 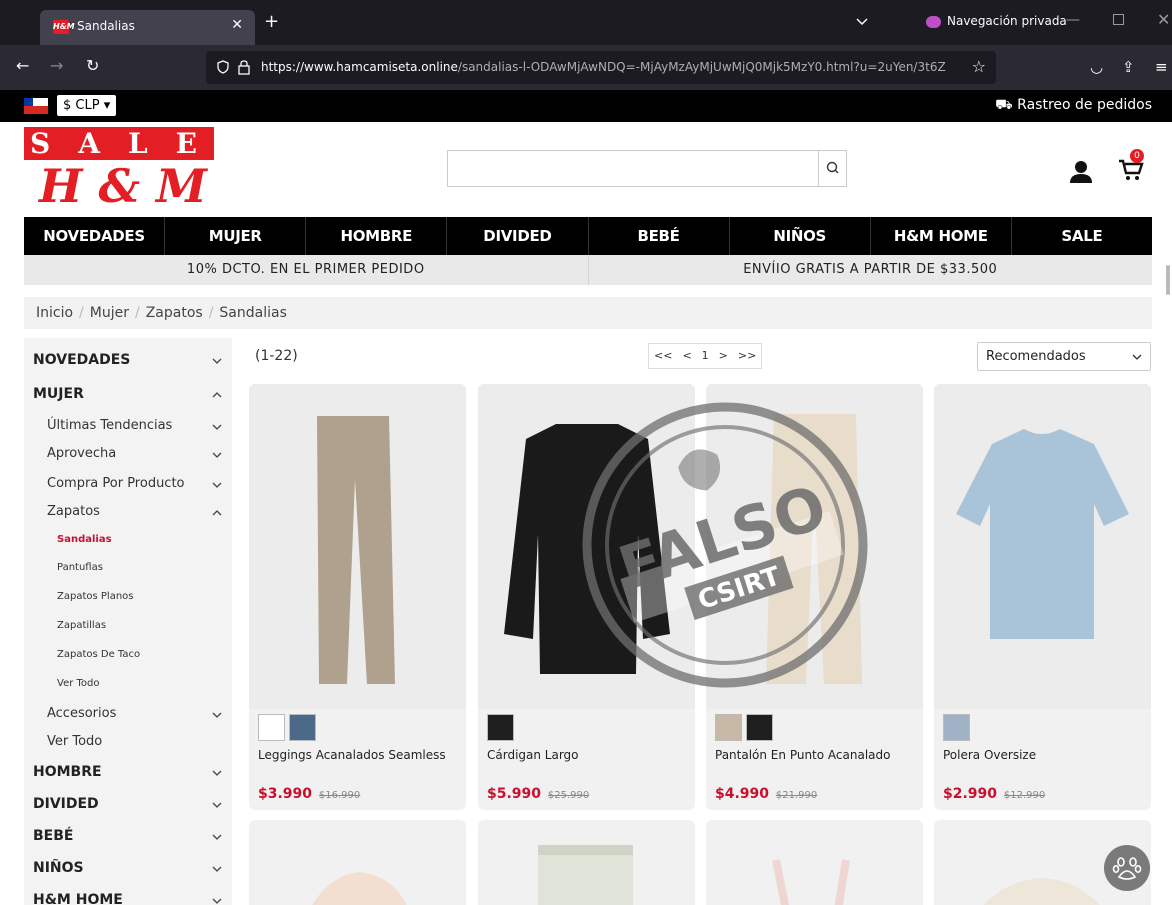 I want to click on product-card: Polera Oversize $2.990 $12.990, so click(x=1042, y=597).